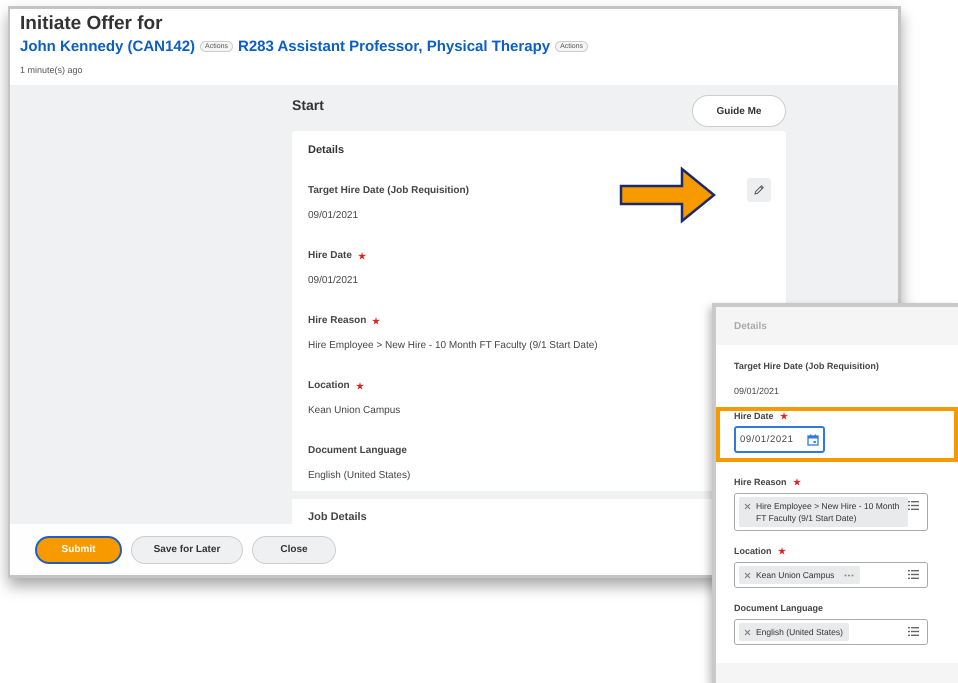  Describe the element at coordinates (294, 550) in the screenshot. I see `footer-button: Close` at that location.